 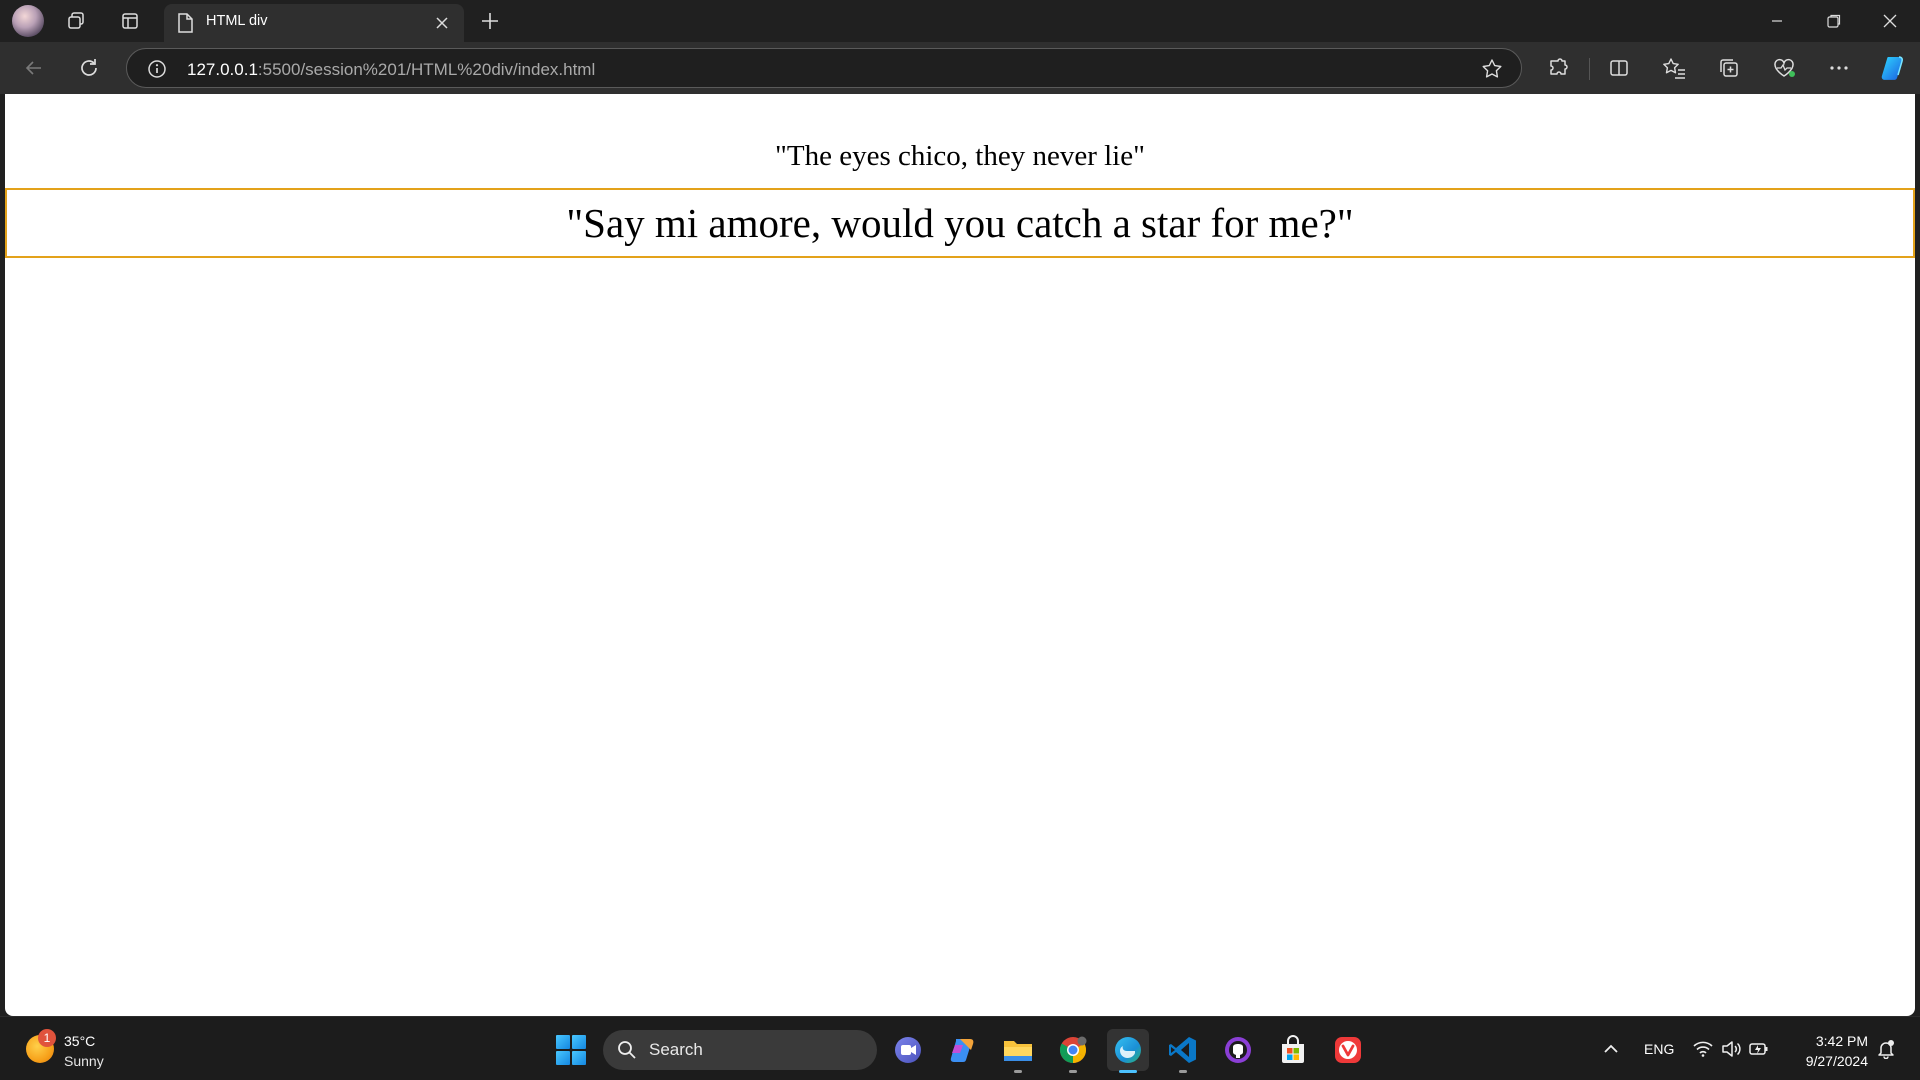 I want to click on wifi-icon, so click(x=1703, y=1049).